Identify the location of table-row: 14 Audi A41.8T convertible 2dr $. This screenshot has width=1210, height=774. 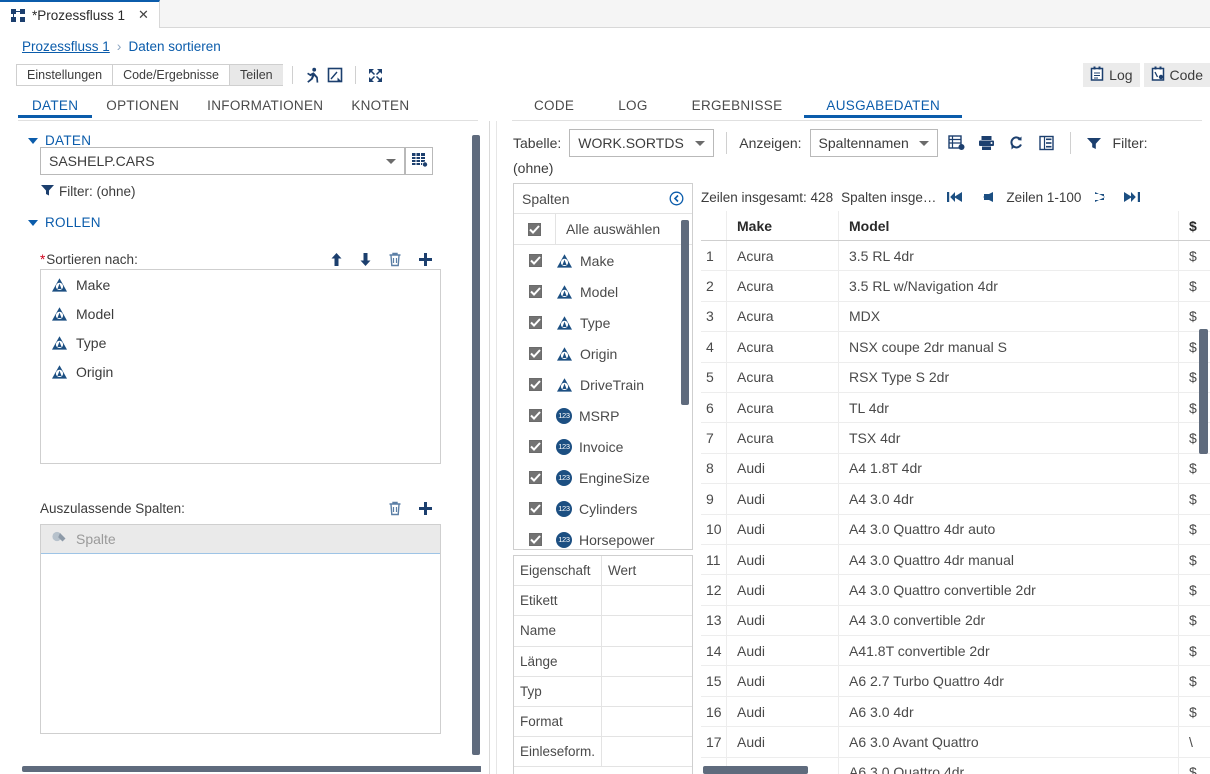
(955, 651).